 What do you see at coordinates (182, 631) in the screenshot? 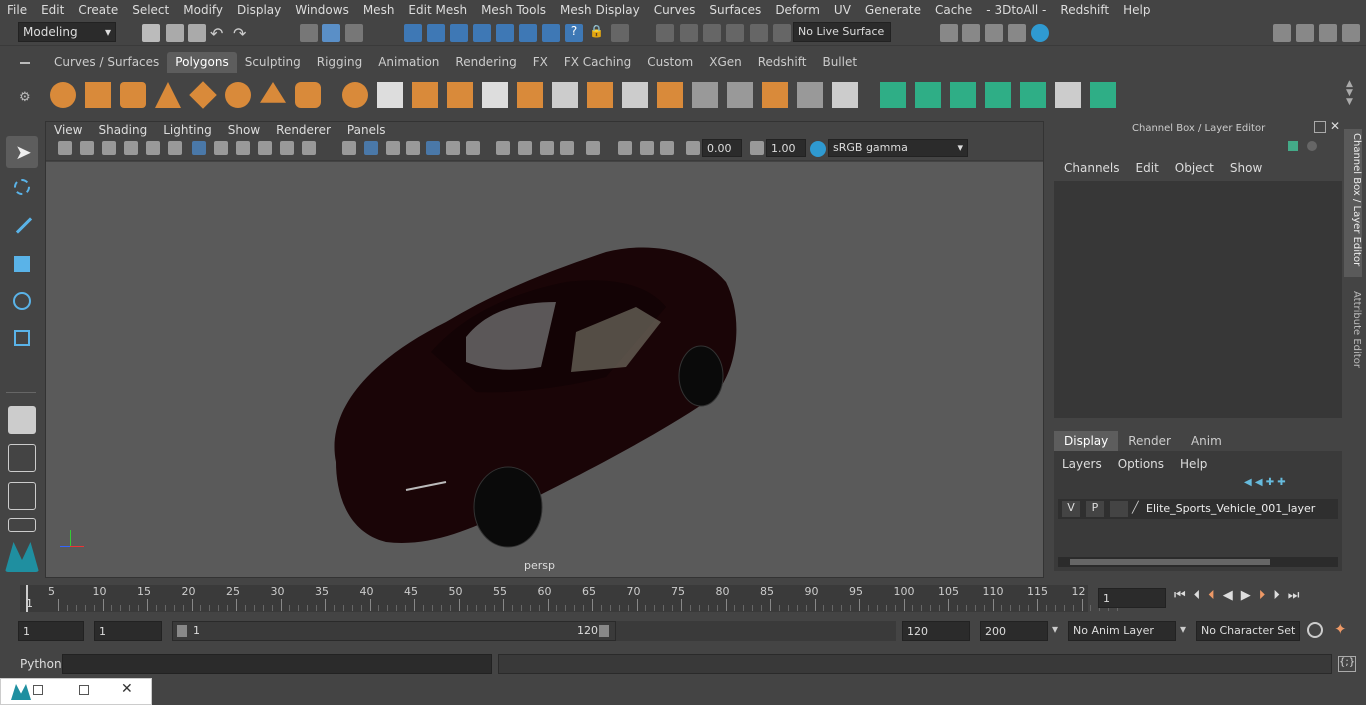
I see `range-handle-left` at bounding box center [182, 631].